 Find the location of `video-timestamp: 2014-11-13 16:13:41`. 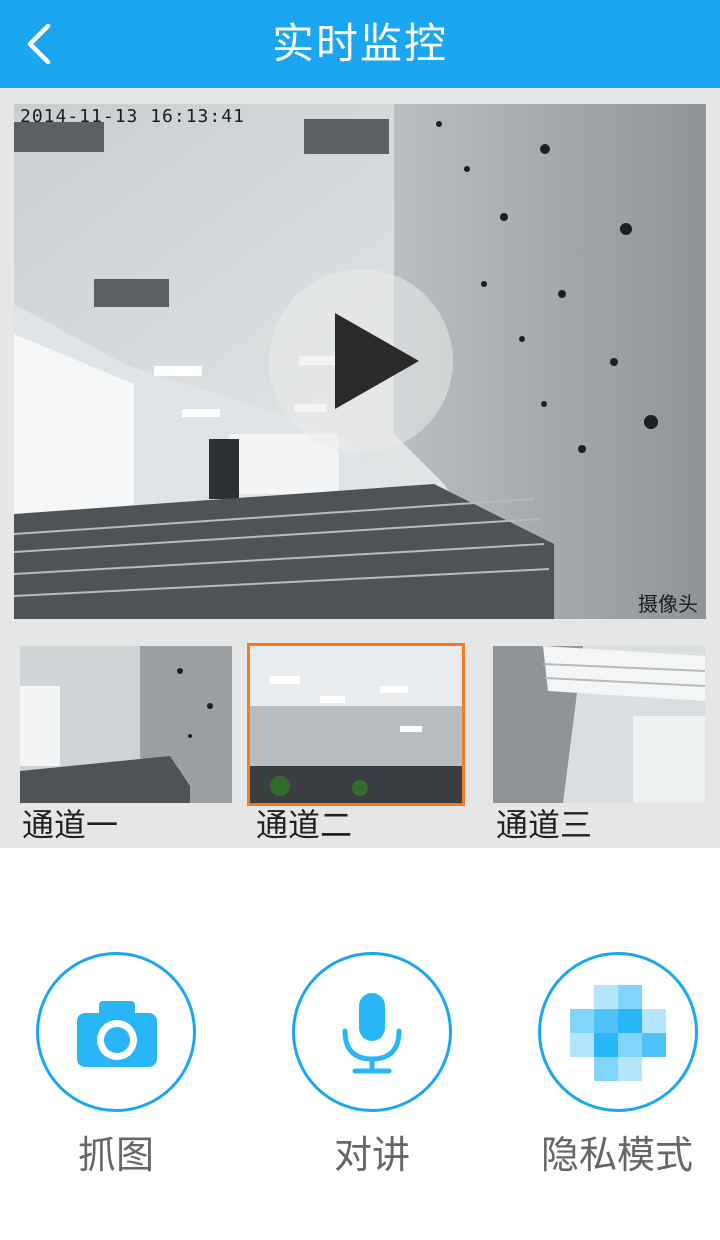

video-timestamp: 2014-11-13 16:13:41 is located at coordinates (132, 116).